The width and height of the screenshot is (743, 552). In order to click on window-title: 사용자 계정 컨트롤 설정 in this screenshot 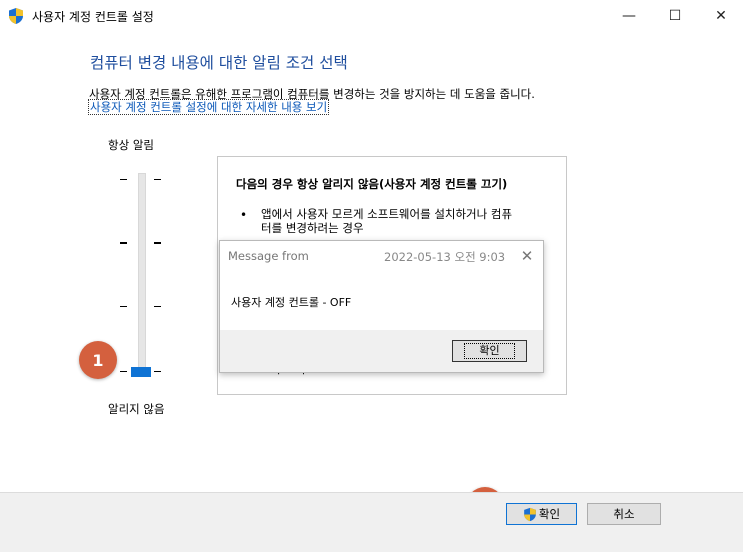, I will do `click(93, 17)`.